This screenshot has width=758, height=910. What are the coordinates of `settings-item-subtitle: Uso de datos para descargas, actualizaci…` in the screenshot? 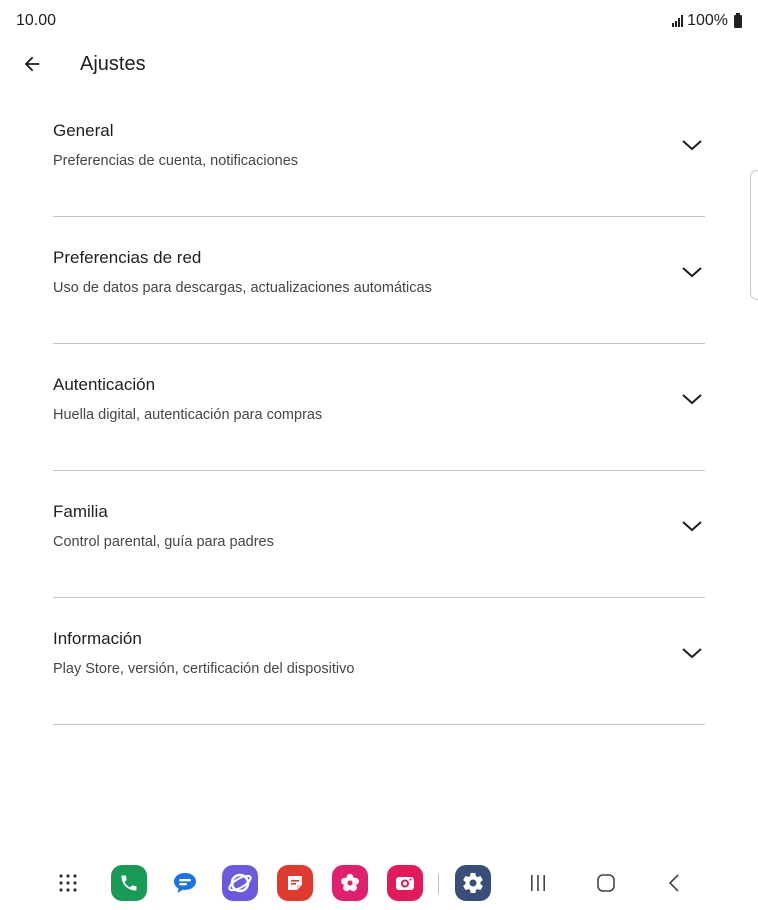 It's located at (242, 288).